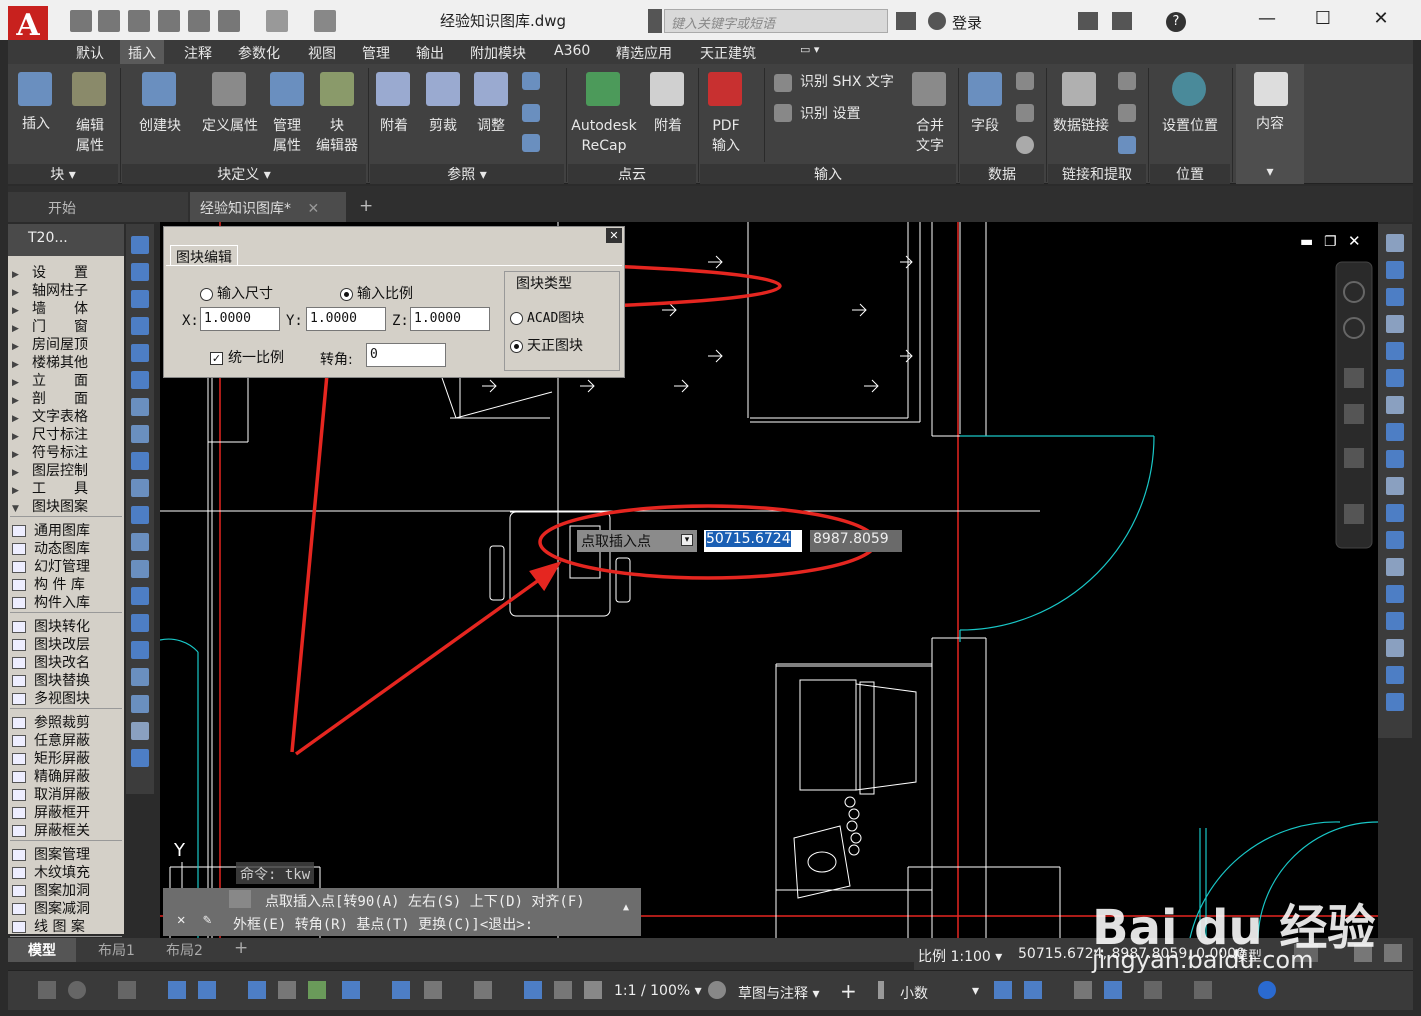 This screenshot has height=1016, width=1421. What do you see at coordinates (98, 207) in the screenshot?
I see `tab-start: 开始` at bounding box center [98, 207].